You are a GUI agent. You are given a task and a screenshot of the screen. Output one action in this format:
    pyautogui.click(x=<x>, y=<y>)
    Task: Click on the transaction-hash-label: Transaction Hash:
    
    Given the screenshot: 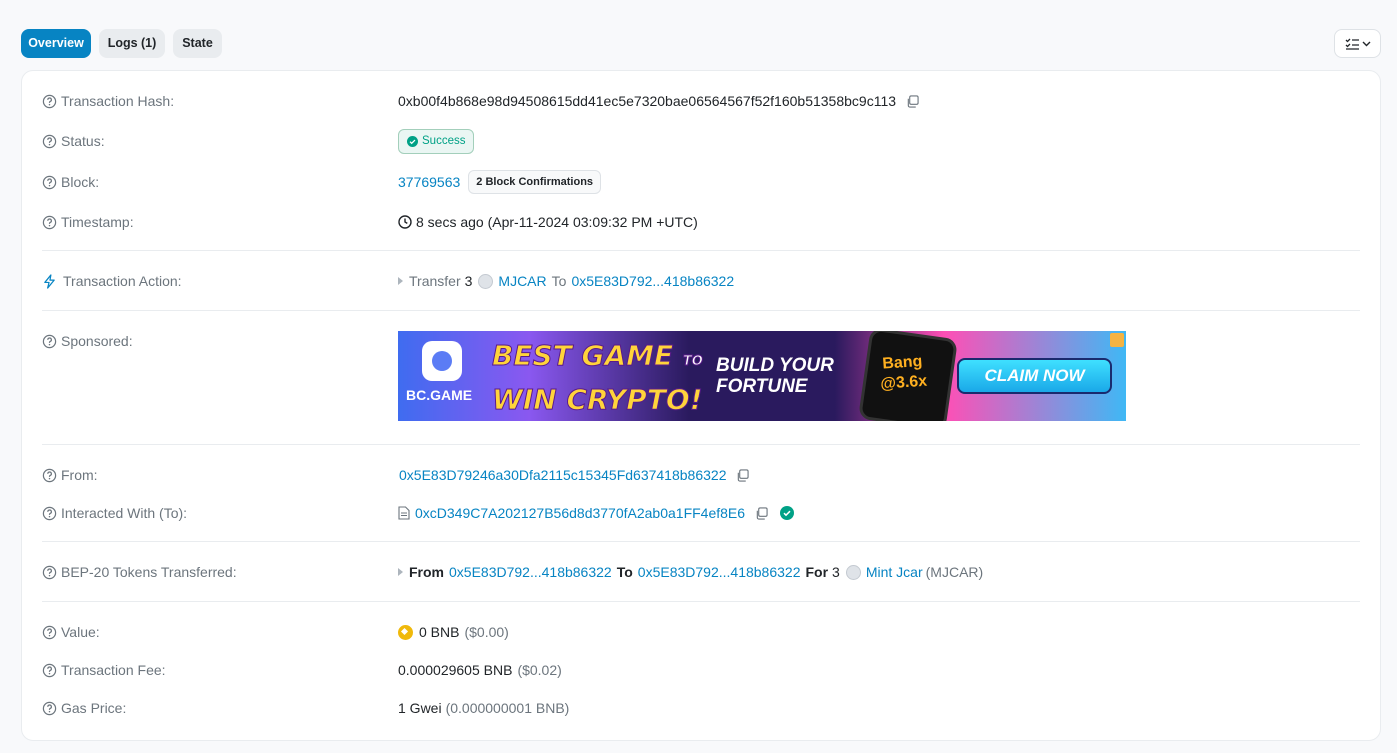 What is the action you would take?
    pyautogui.click(x=118, y=101)
    